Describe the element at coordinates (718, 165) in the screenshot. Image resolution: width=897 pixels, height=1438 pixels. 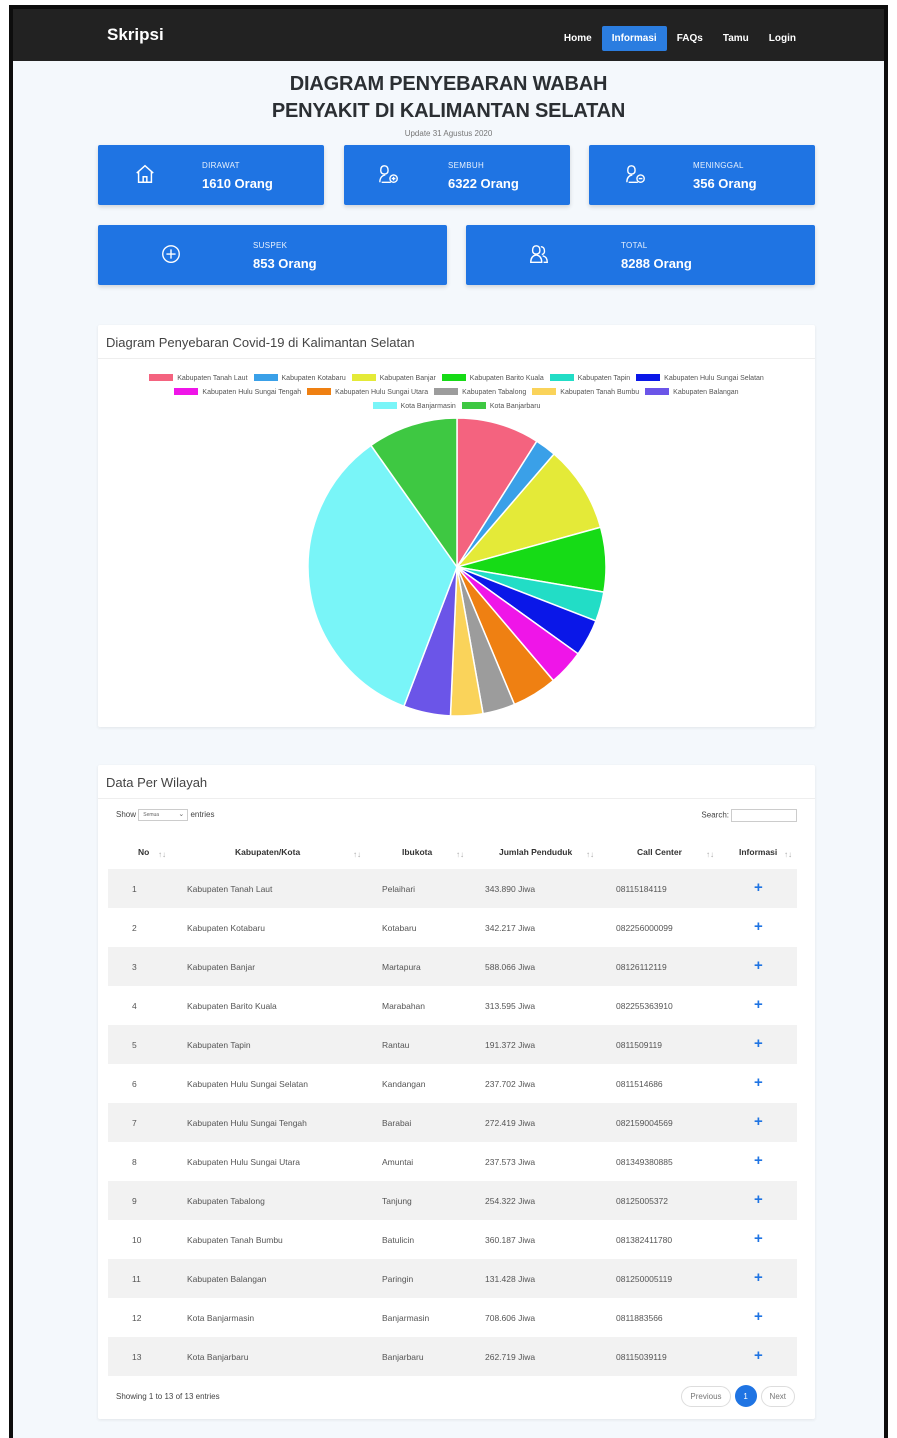
I see `stat-label: MENINGGAL` at that location.